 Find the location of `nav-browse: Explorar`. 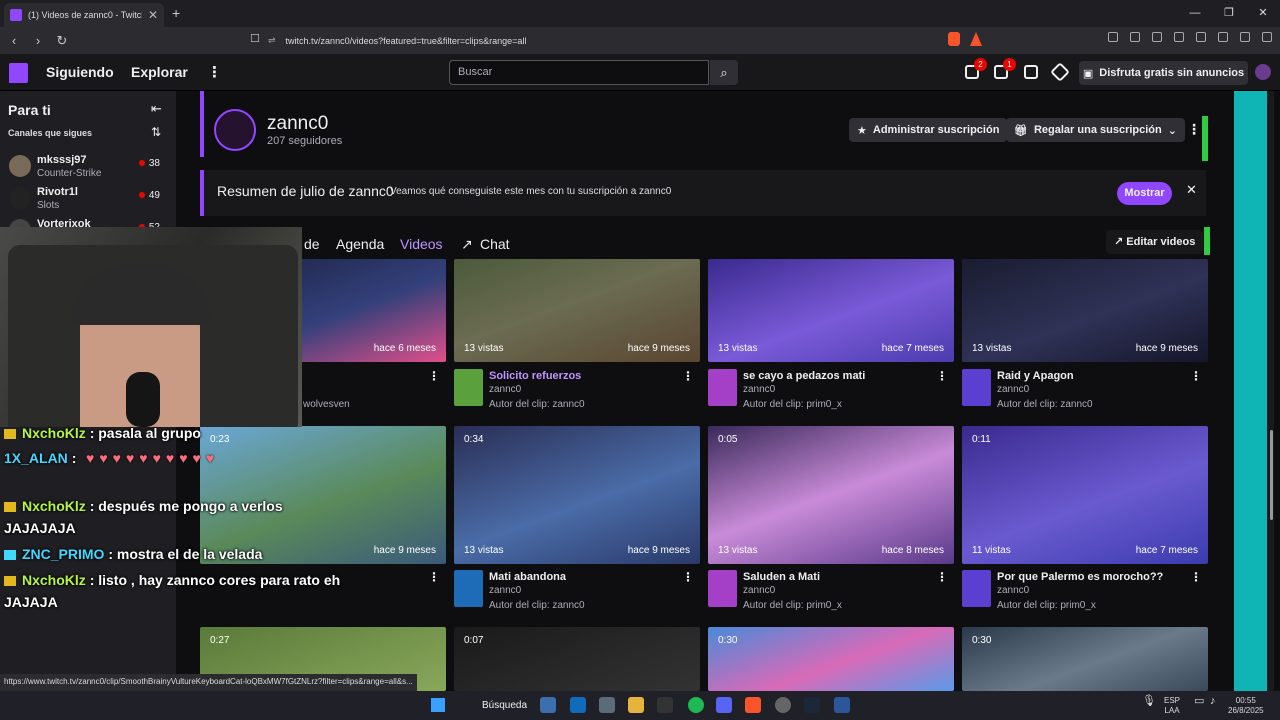

nav-browse: Explorar is located at coordinates (159, 72).